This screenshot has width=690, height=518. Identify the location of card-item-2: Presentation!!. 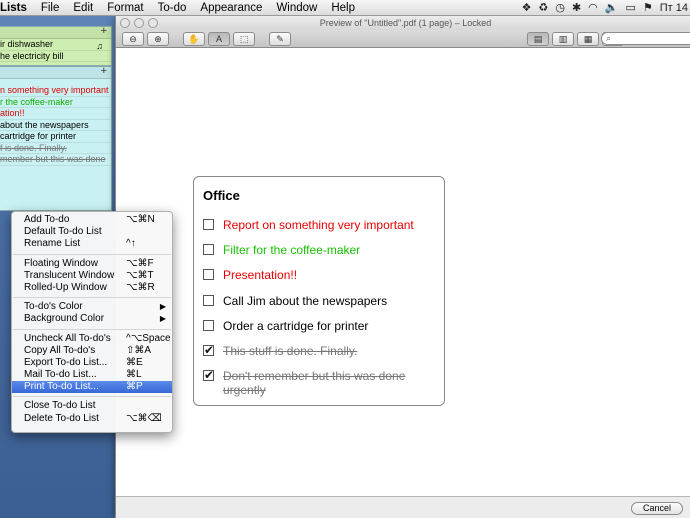
(321, 275).